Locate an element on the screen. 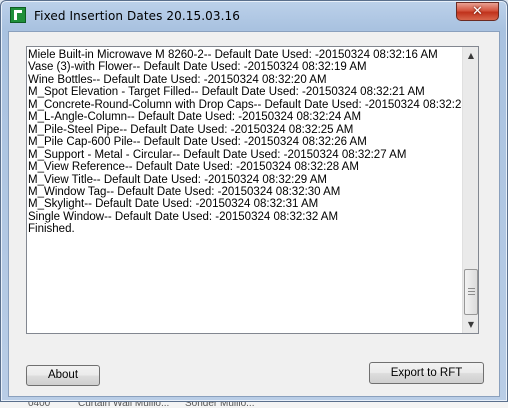 The image size is (508, 408). scroll-down-icon: ▼ is located at coordinates (470, 324).